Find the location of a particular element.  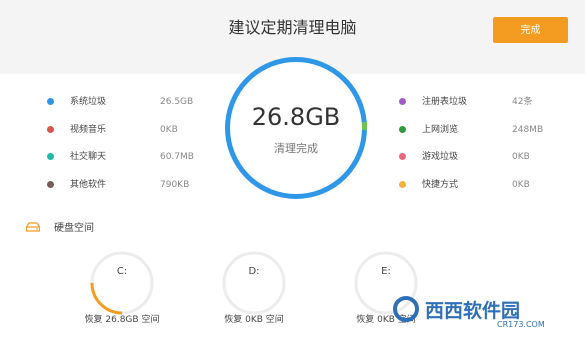

watermark-brand: 西西软件园 is located at coordinates (473, 311).